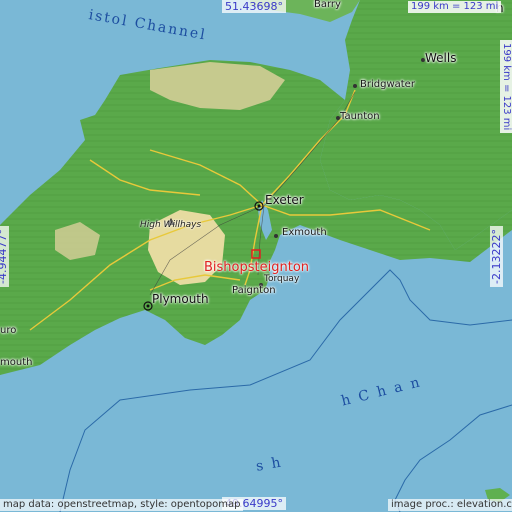 The height and width of the screenshot is (512, 512). I want to click on exmouth-label: Exmouth, so click(304, 232).